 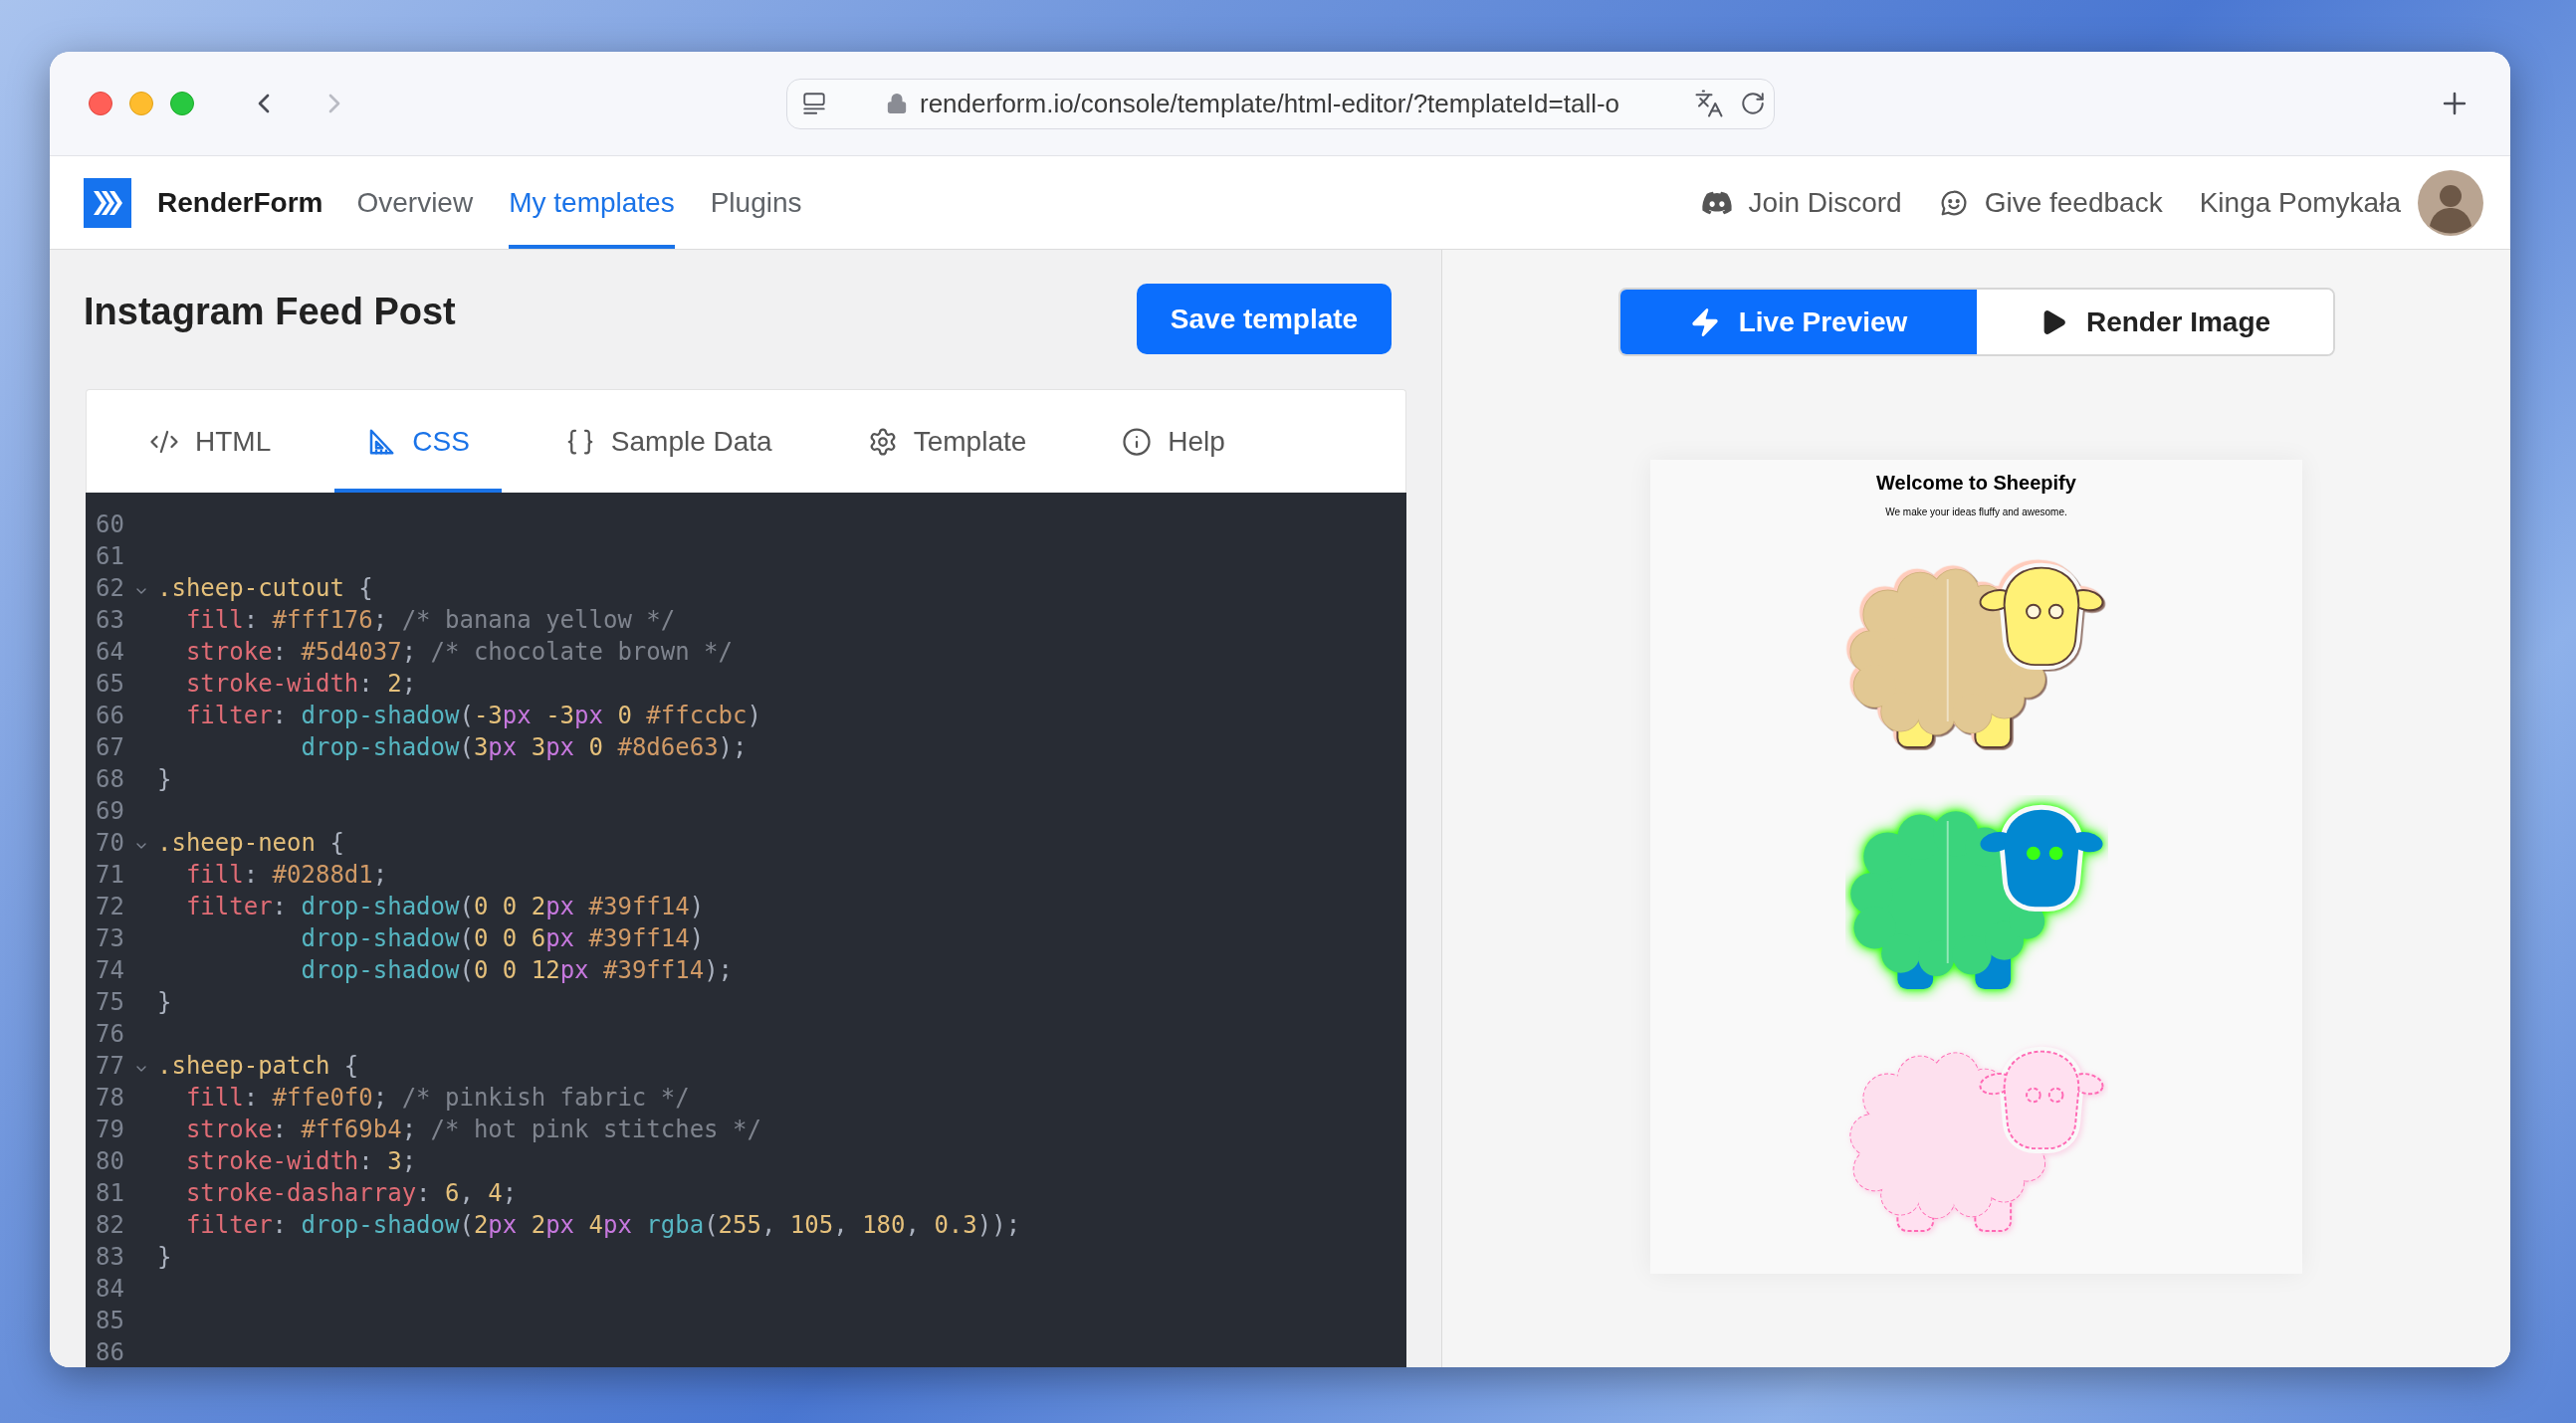 What do you see at coordinates (240, 203) in the screenshot?
I see `brand-name: RenderForm` at bounding box center [240, 203].